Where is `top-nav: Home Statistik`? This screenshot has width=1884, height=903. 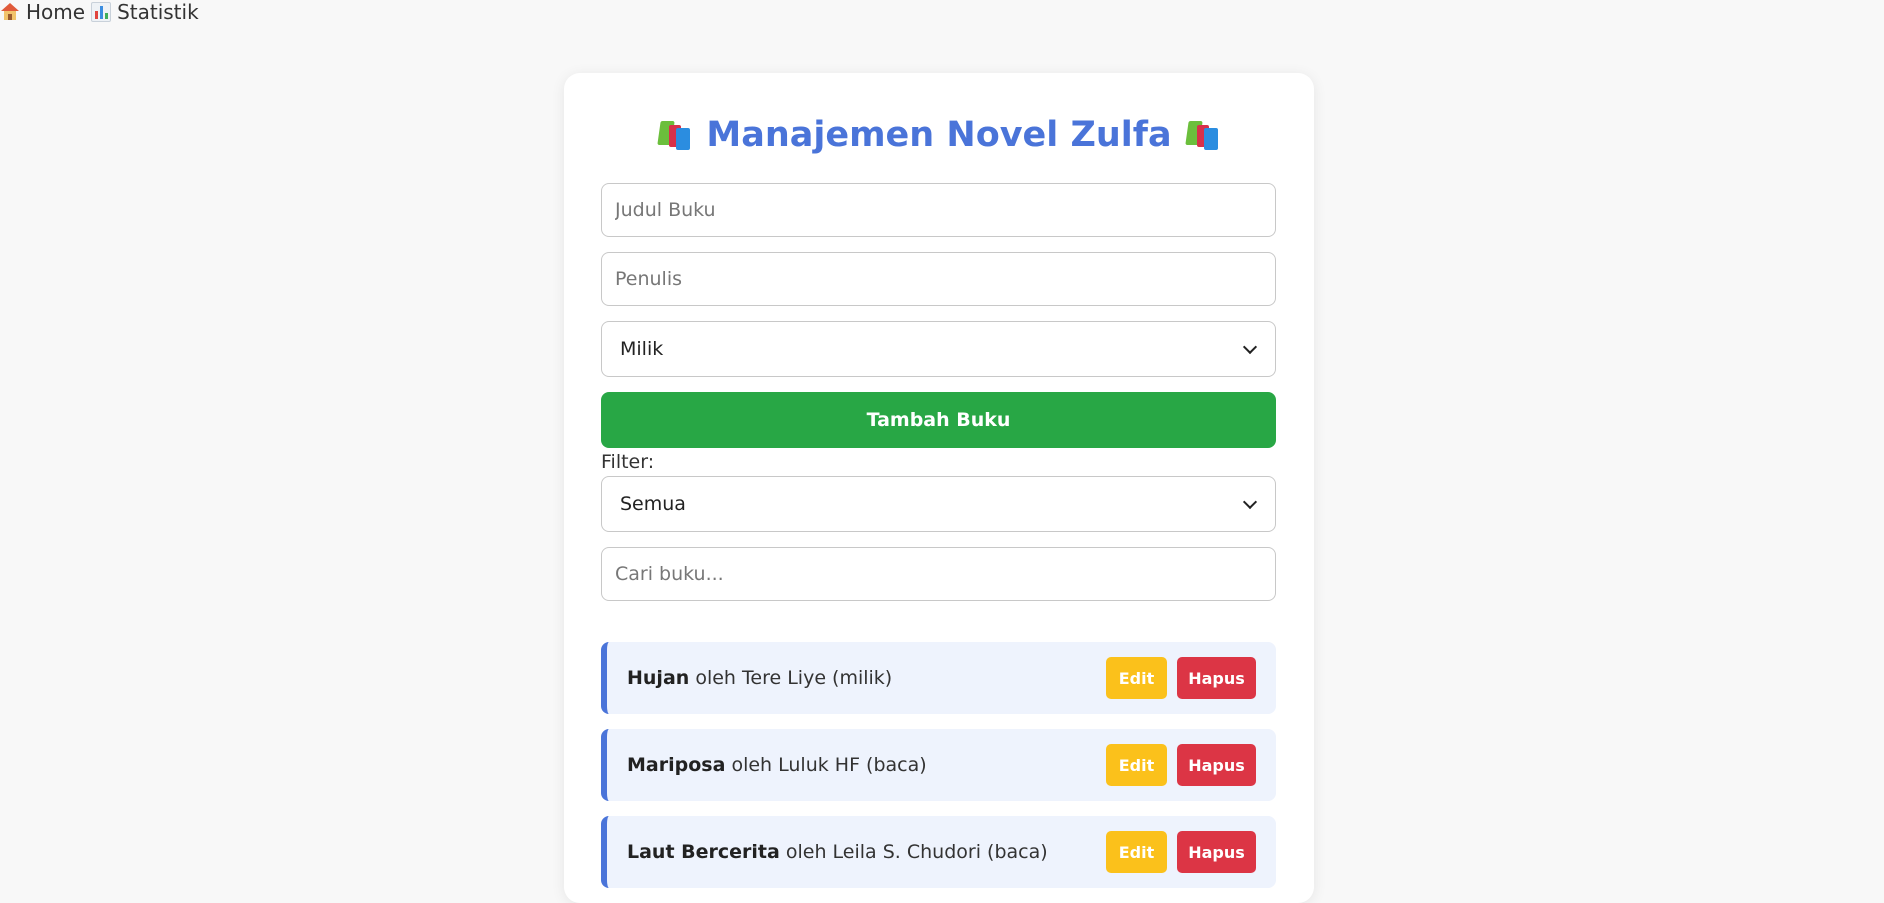 top-nav: Home Statistik is located at coordinates (102, 12).